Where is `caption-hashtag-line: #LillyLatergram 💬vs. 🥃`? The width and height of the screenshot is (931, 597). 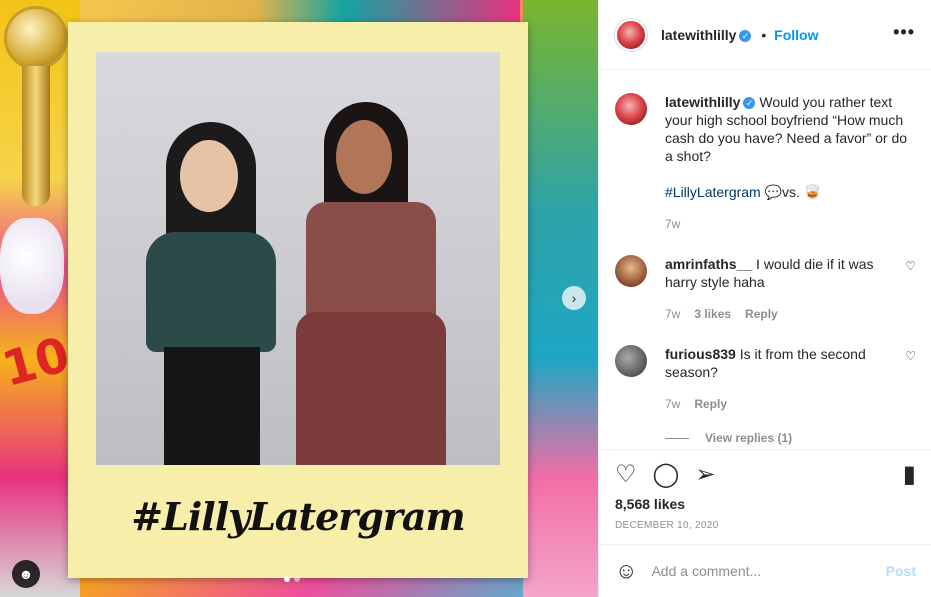
caption-hashtag-line: #LillyLatergram 💬vs. 🥃 is located at coordinates (787, 192).